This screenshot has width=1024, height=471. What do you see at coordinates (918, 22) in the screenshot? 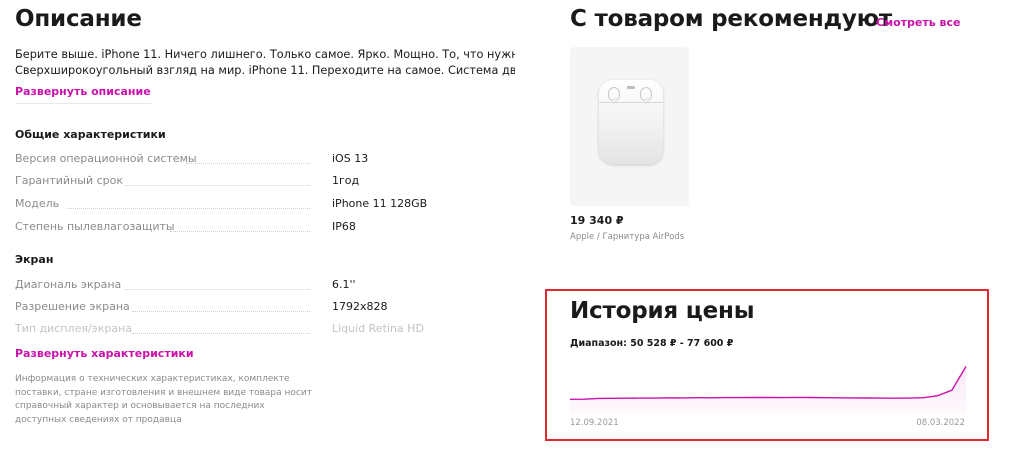
I see `see-all-link: Смотреть все` at bounding box center [918, 22].